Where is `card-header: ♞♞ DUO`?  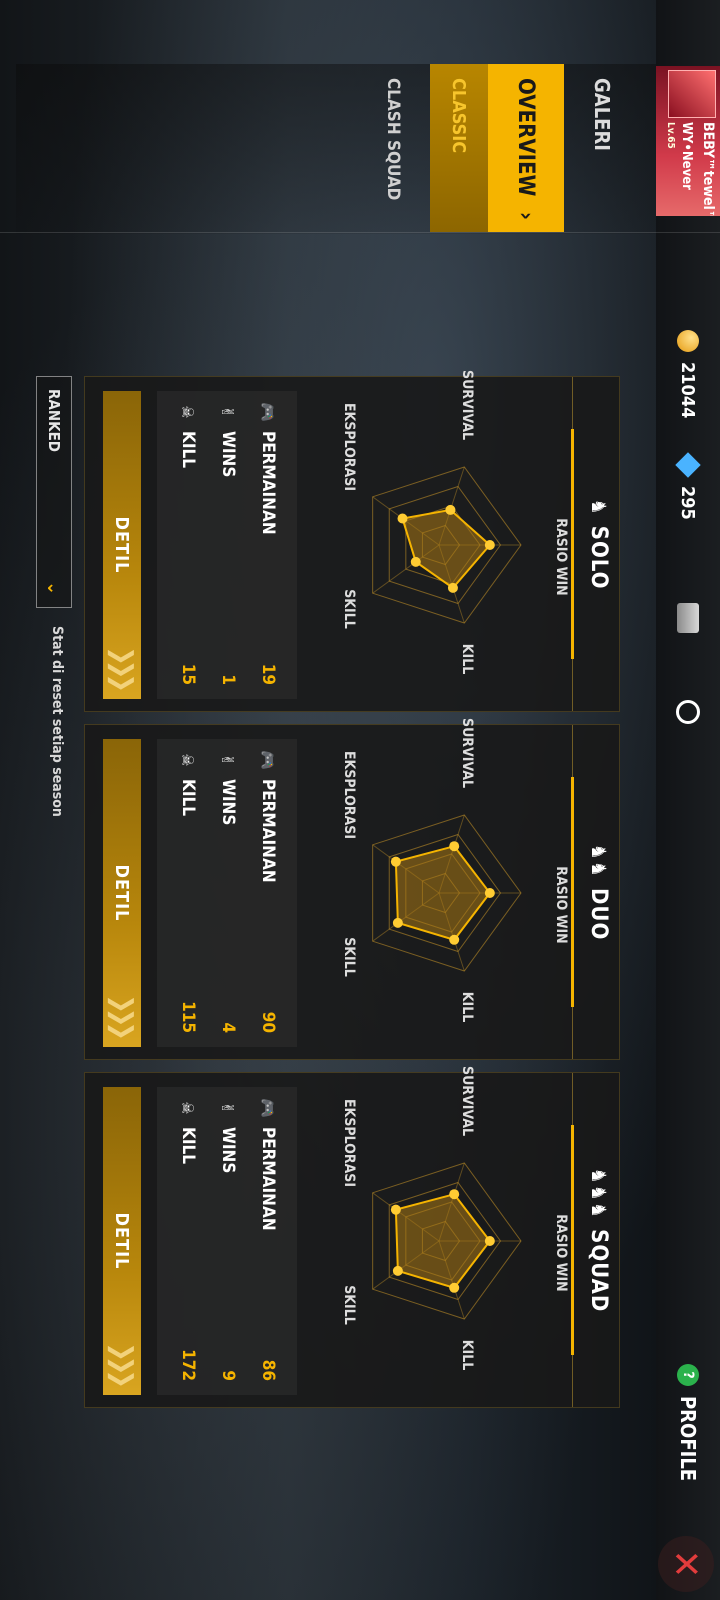
card-header: ♞♞ DUO is located at coordinates (595, 892).